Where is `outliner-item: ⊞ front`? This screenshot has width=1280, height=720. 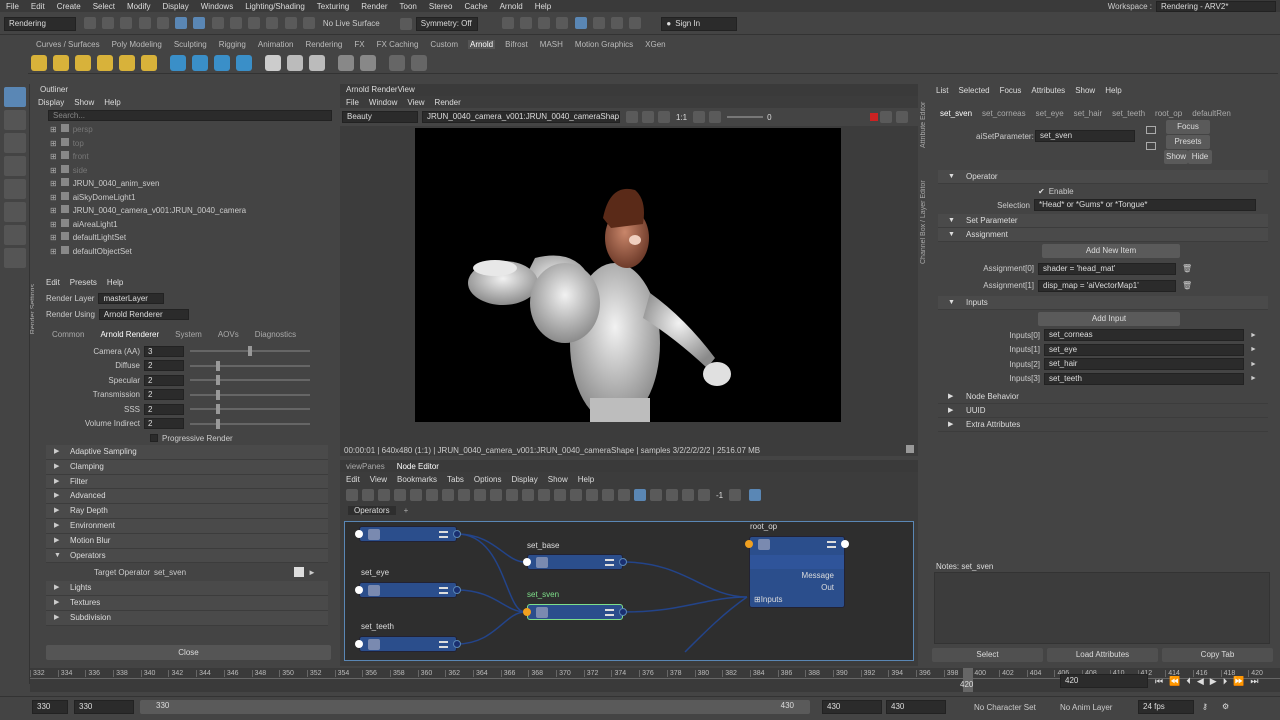
outliner-item: ⊞ front is located at coordinates (184, 157).